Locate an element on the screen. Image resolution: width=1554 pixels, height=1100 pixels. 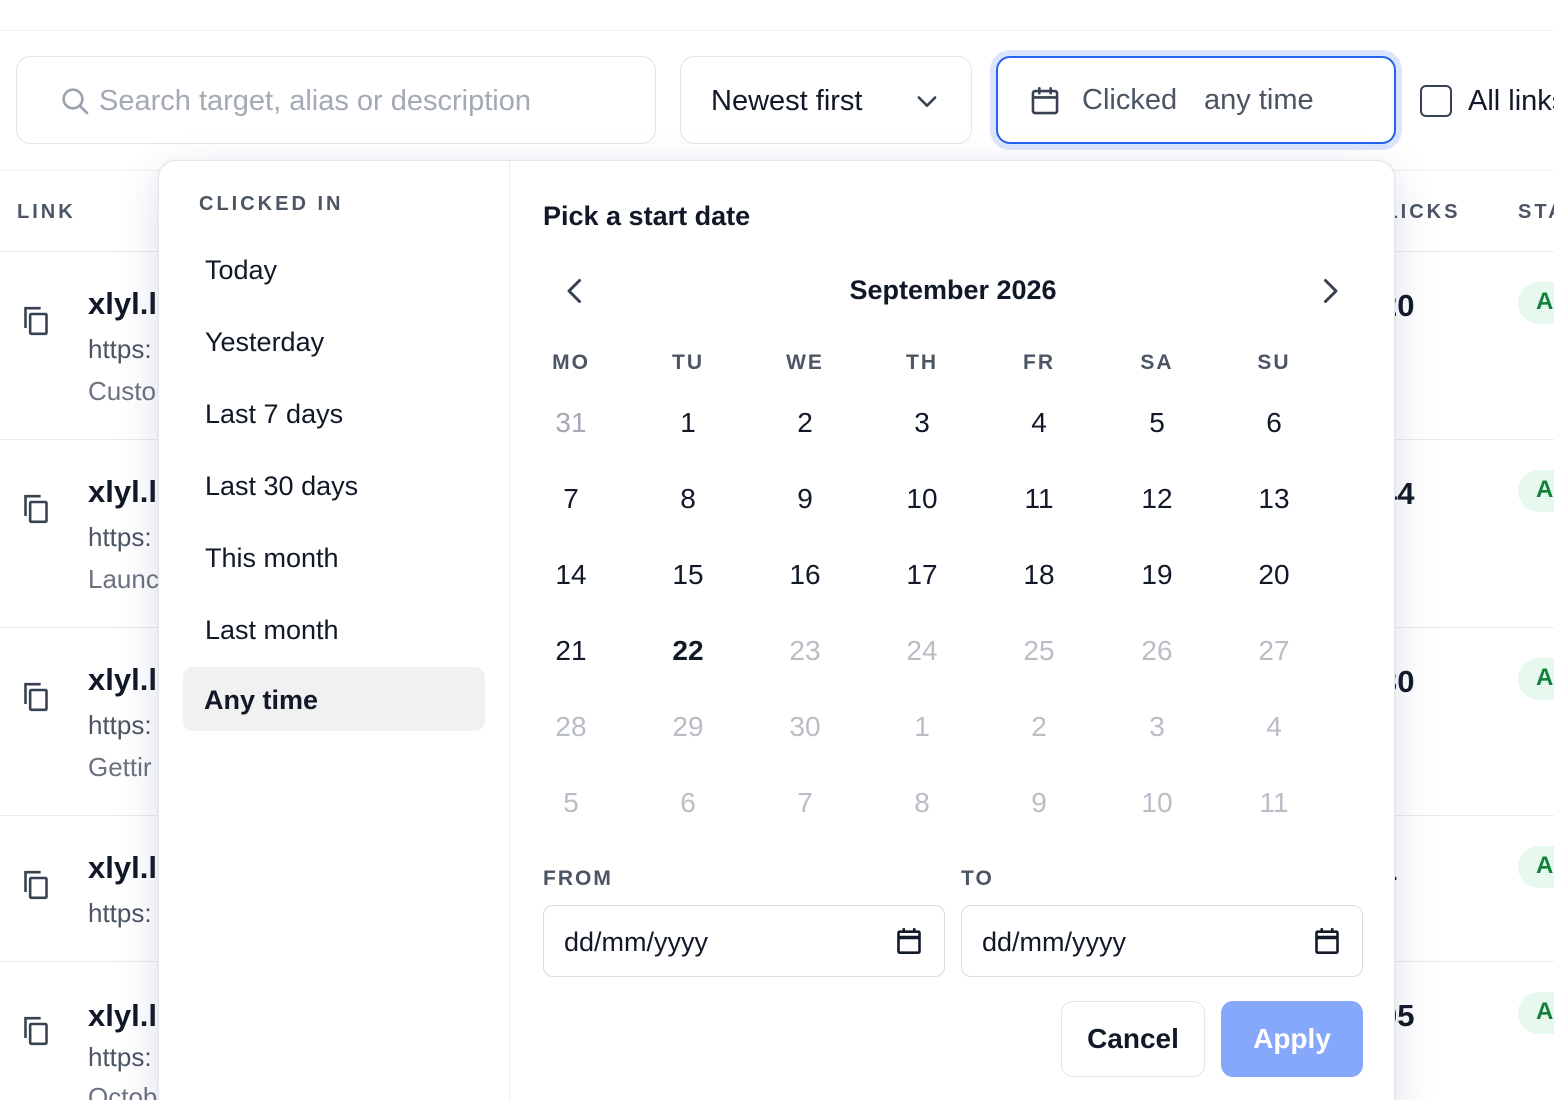
calendar-day: 14 is located at coordinates (571, 575).